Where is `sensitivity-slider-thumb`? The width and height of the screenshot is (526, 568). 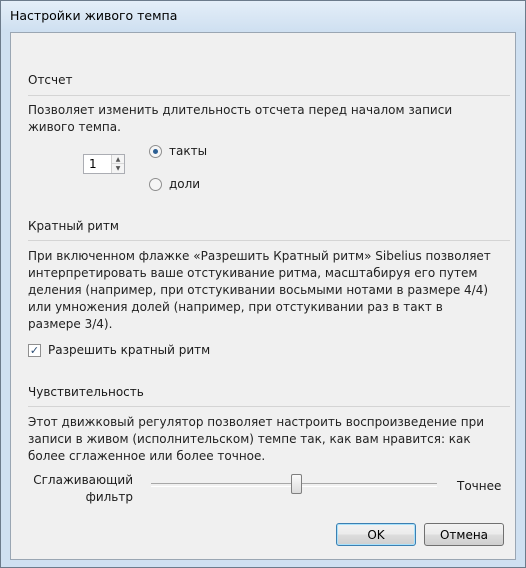 sensitivity-slider-thumb is located at coordinates (296, 484).